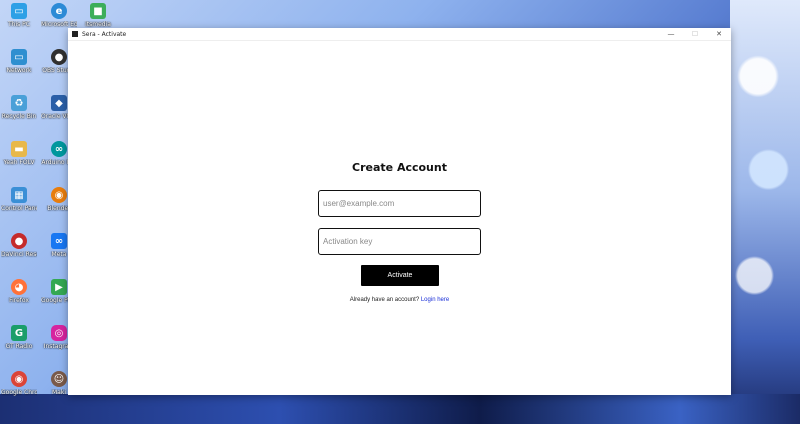  I want to click on gt-radio-icon: G, so click(19, 333).